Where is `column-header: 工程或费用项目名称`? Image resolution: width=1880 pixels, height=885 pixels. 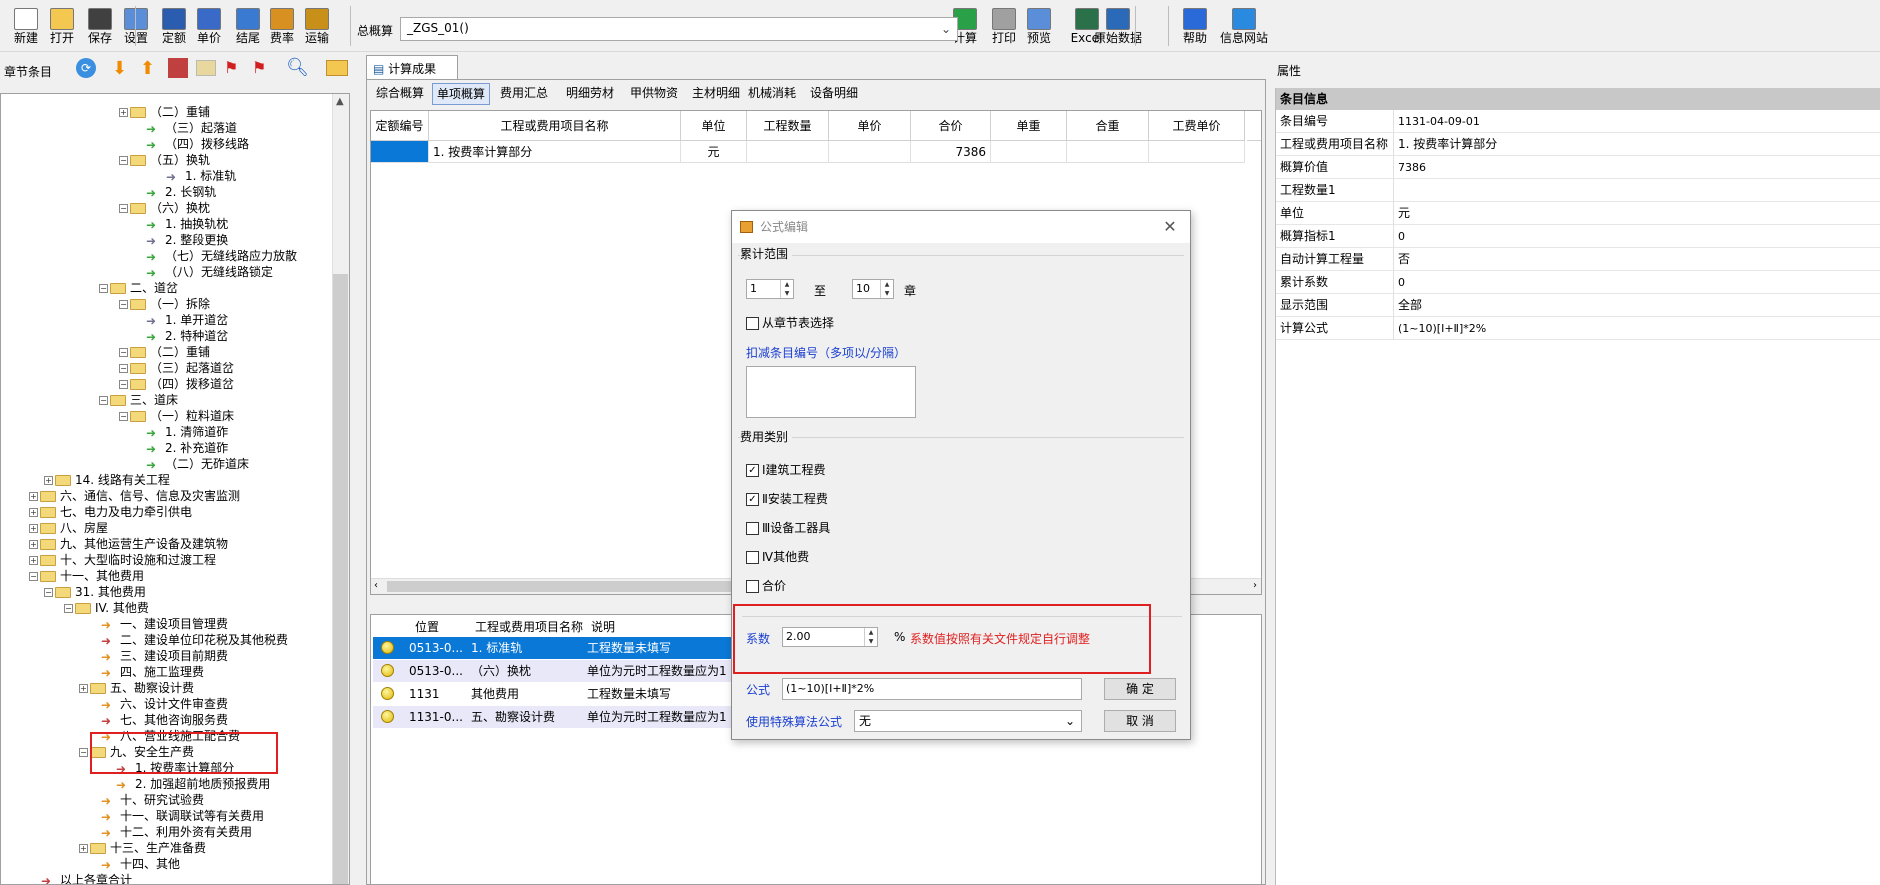 column-header: 工程或费用项目名称 is located at coordinates (555, 126).